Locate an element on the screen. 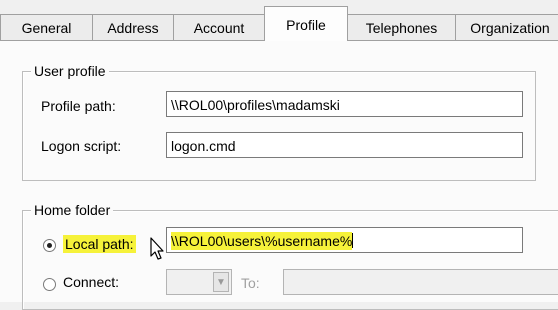 This screenshot has height=310, width=558. group-title: Home folder is located at coordinates (72, 210).